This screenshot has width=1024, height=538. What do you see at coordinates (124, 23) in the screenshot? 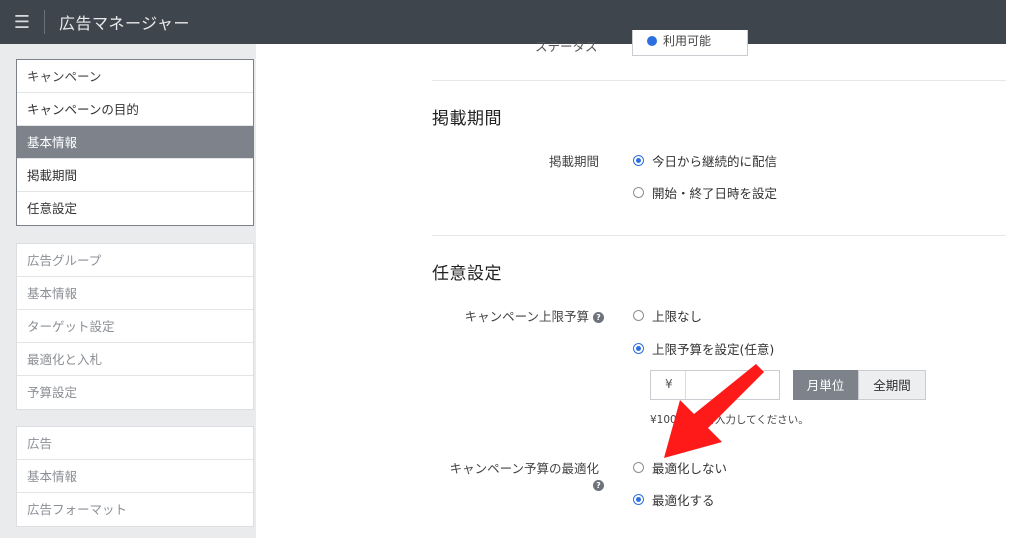
I see `app-title: 広告マネージャー` at bounding box center [124, 23].